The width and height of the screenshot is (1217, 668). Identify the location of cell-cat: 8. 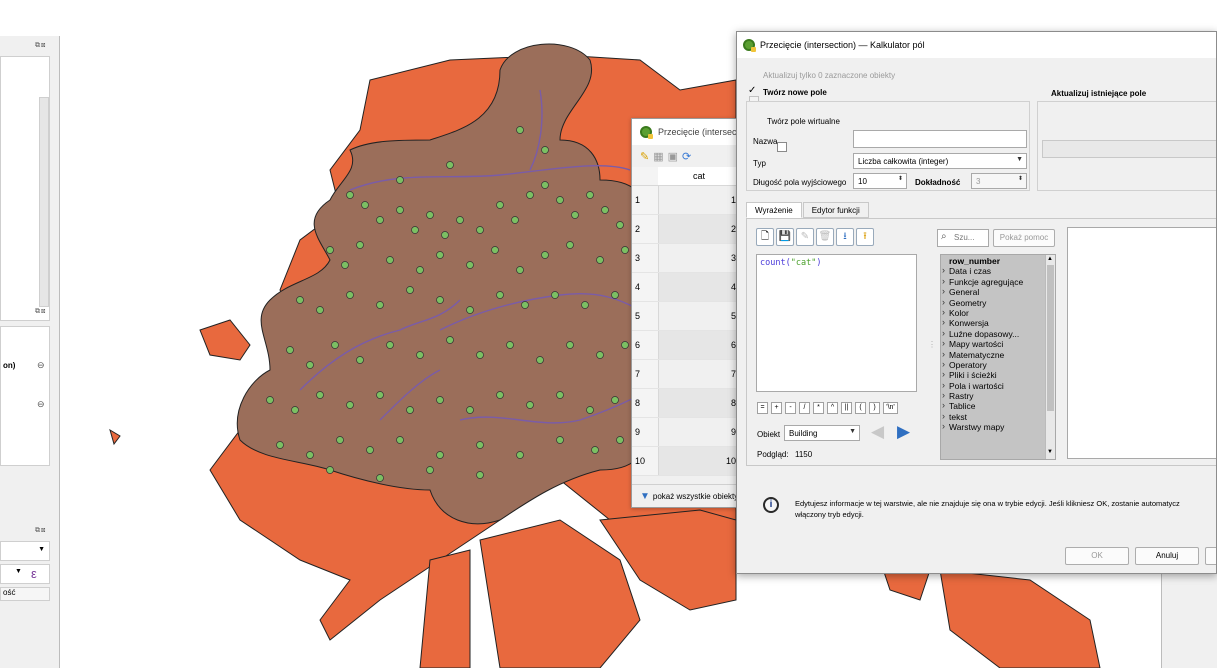
(699, 403).